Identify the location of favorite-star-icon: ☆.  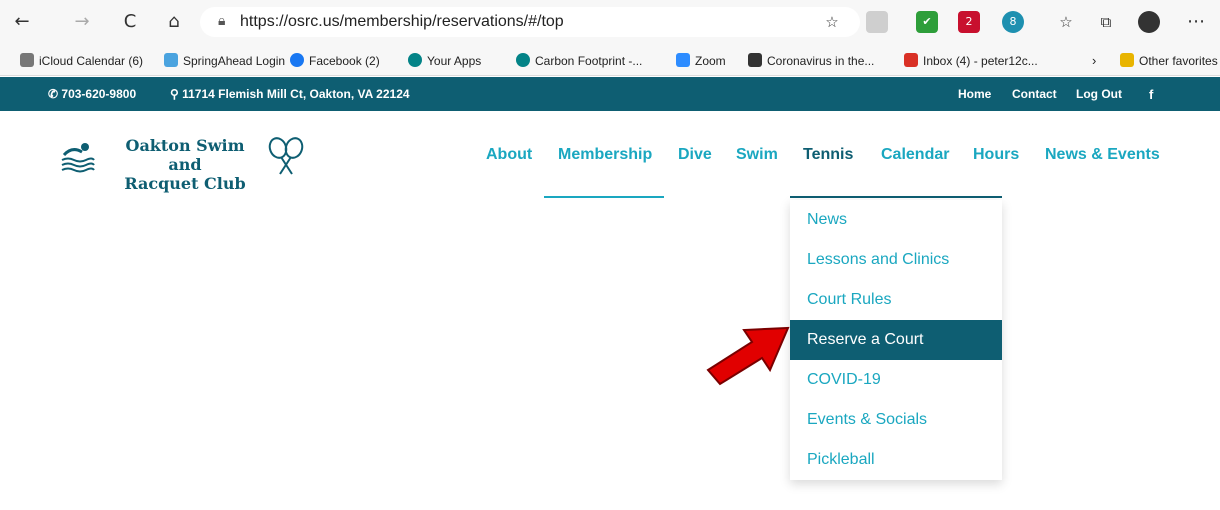
(832, 22).